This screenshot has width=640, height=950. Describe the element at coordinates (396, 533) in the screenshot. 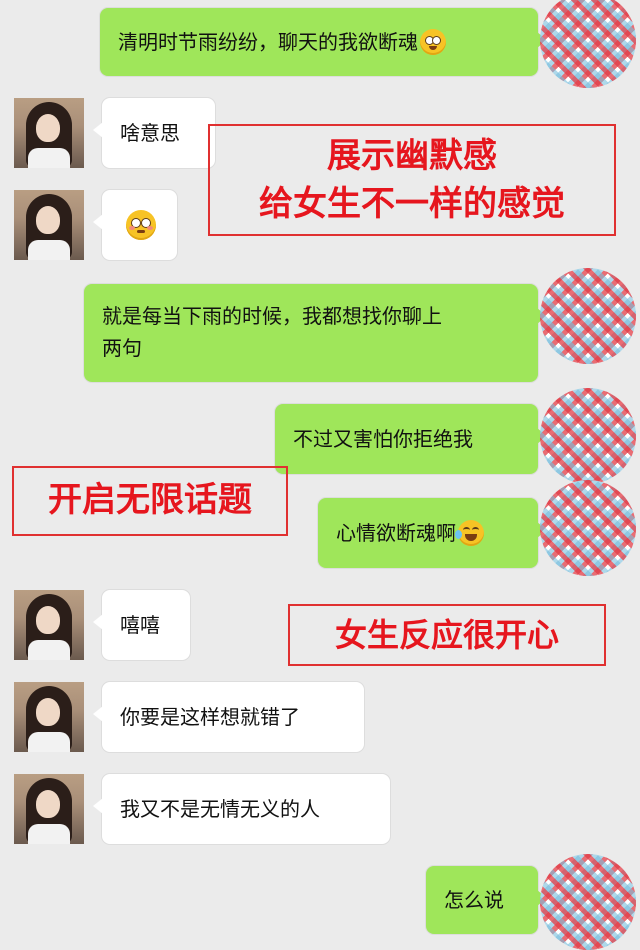

I see `message-text: 心情欲断魂啊` at that location.